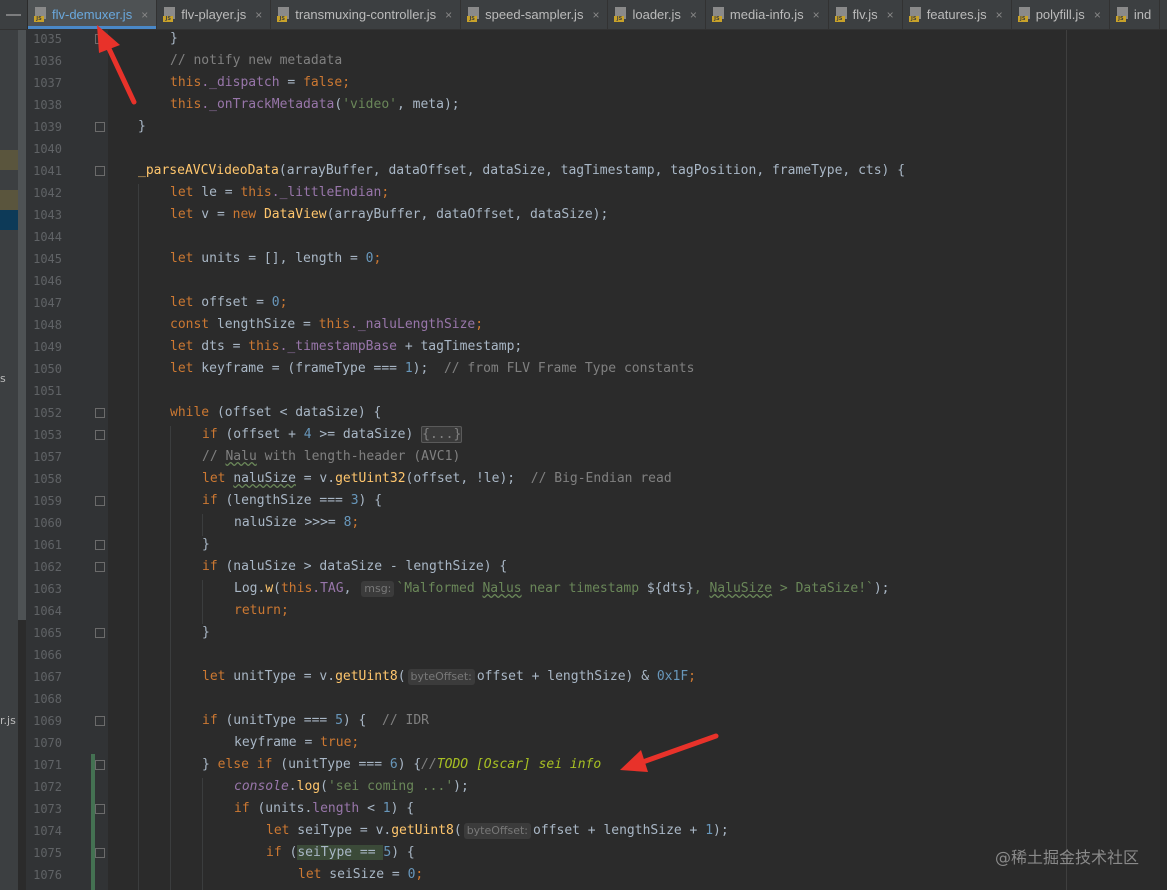 The image size is (1167, 890). Describe the element at coordinates (9, 460) in the screenshot. I see `project-panel-edge: s r.js` at that location.